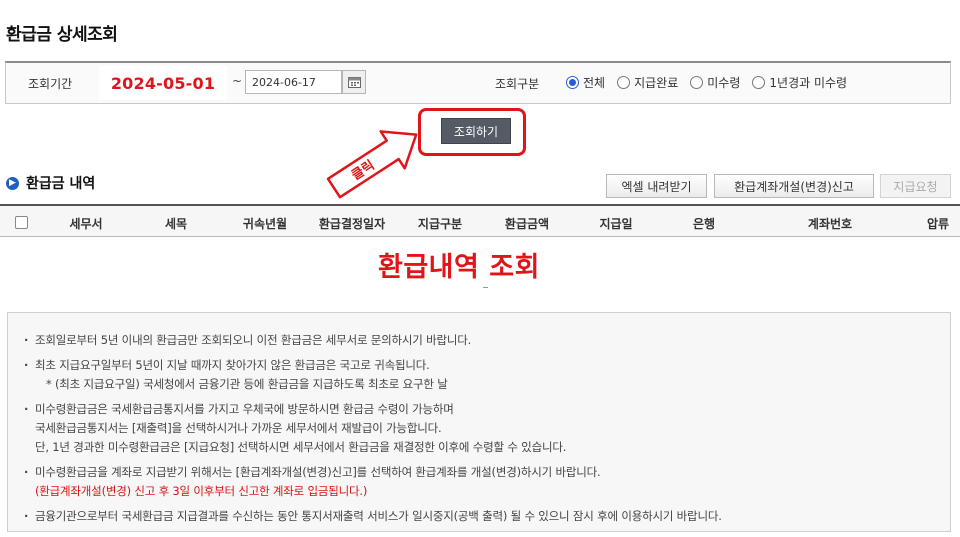  I want to click on radio-year-unclaimed-label: 1년경과 미수령, so click(808, 83).